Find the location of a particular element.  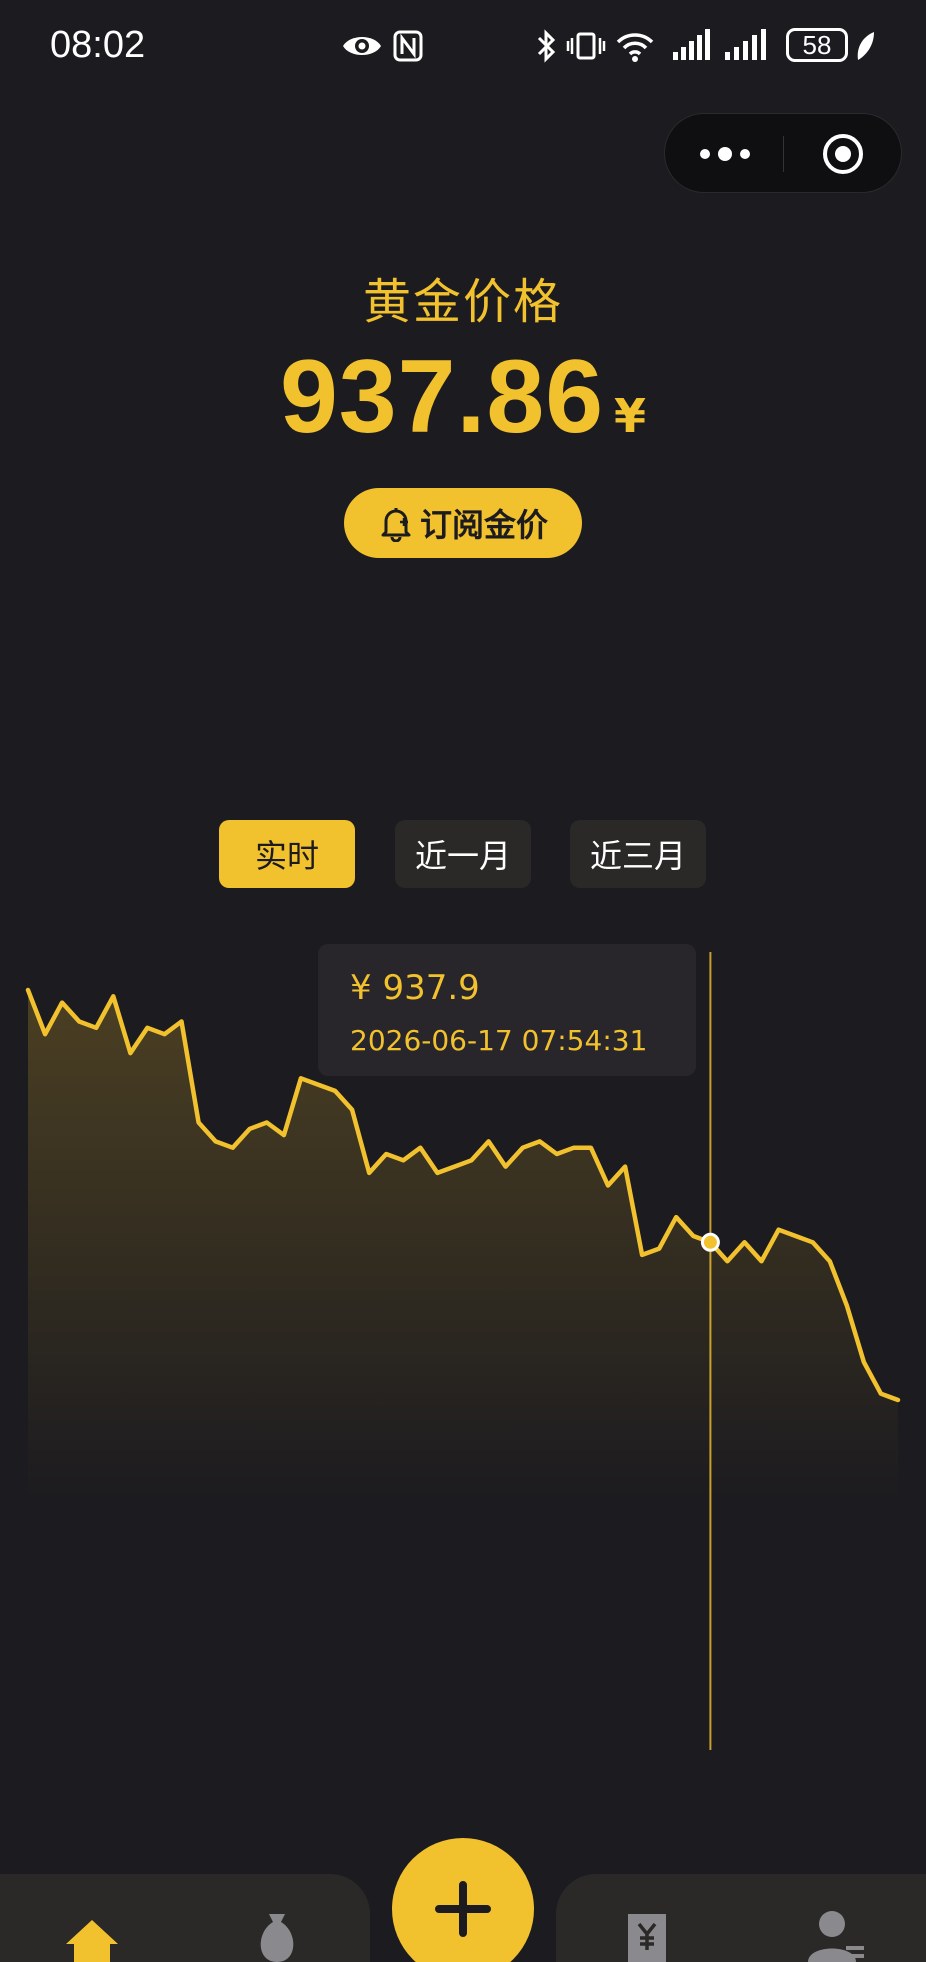

subscribe-price-button: 订阅金价 is located at coordinates (463, 523).